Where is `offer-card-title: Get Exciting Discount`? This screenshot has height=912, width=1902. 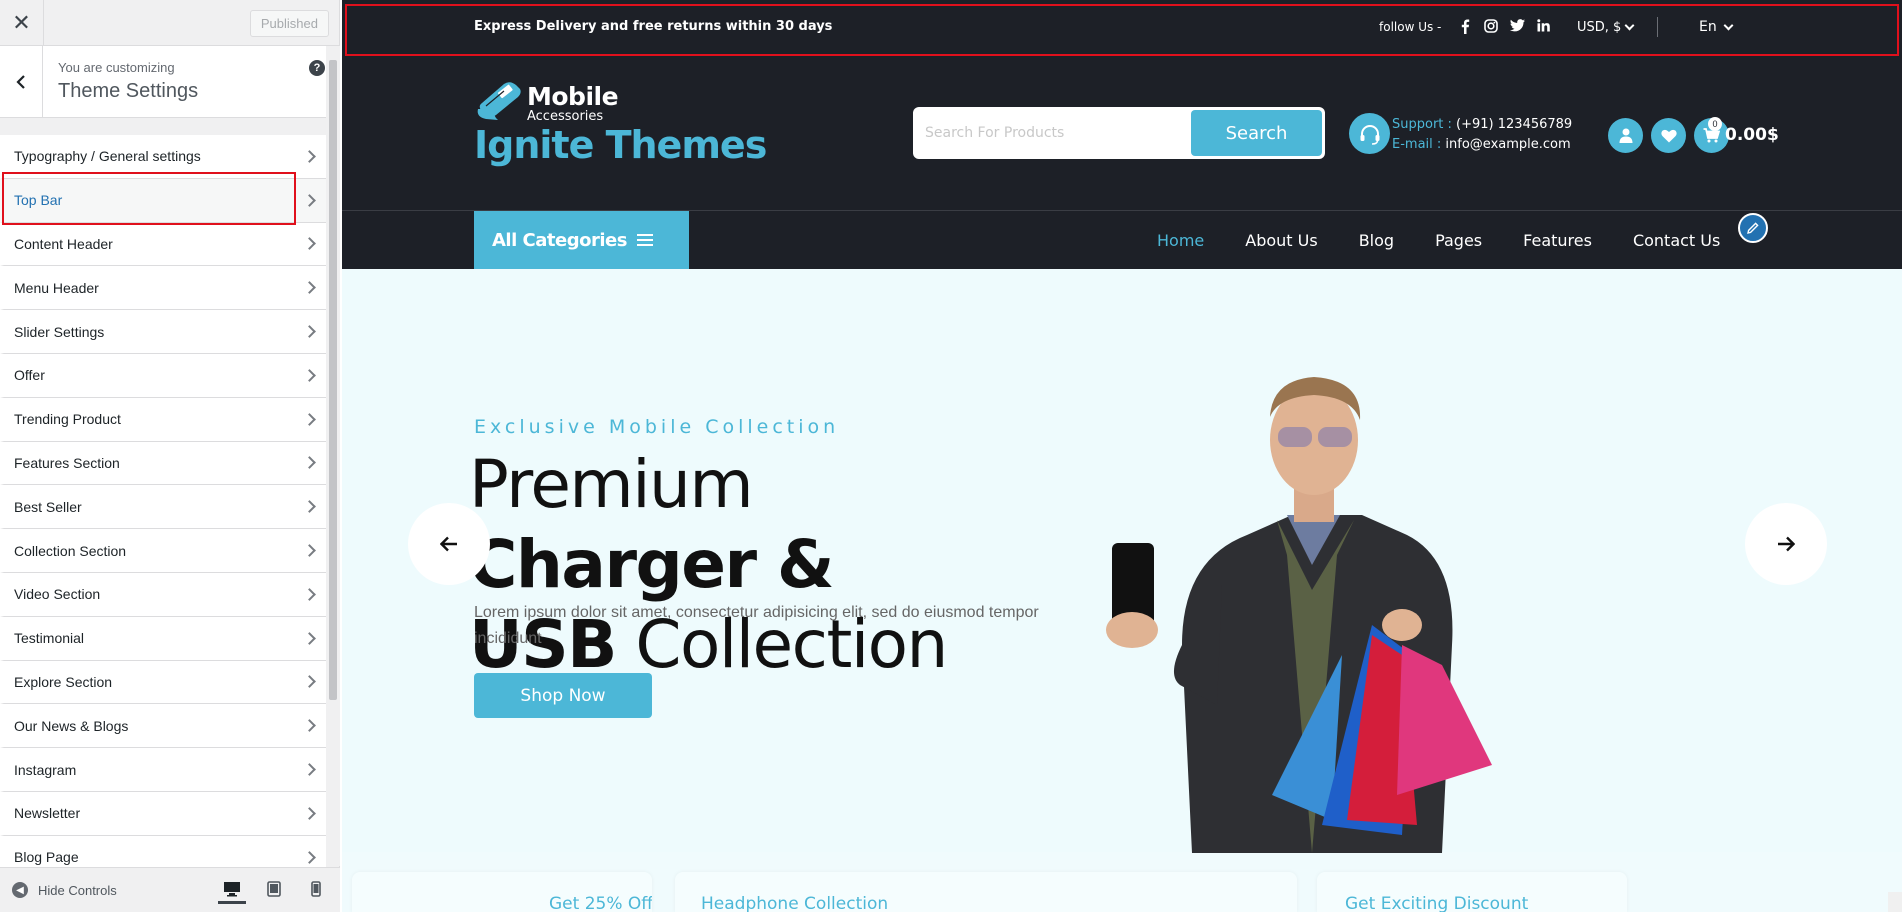
offer-card-title: Get Exciting Discount is located at coordinates (1437, 903).